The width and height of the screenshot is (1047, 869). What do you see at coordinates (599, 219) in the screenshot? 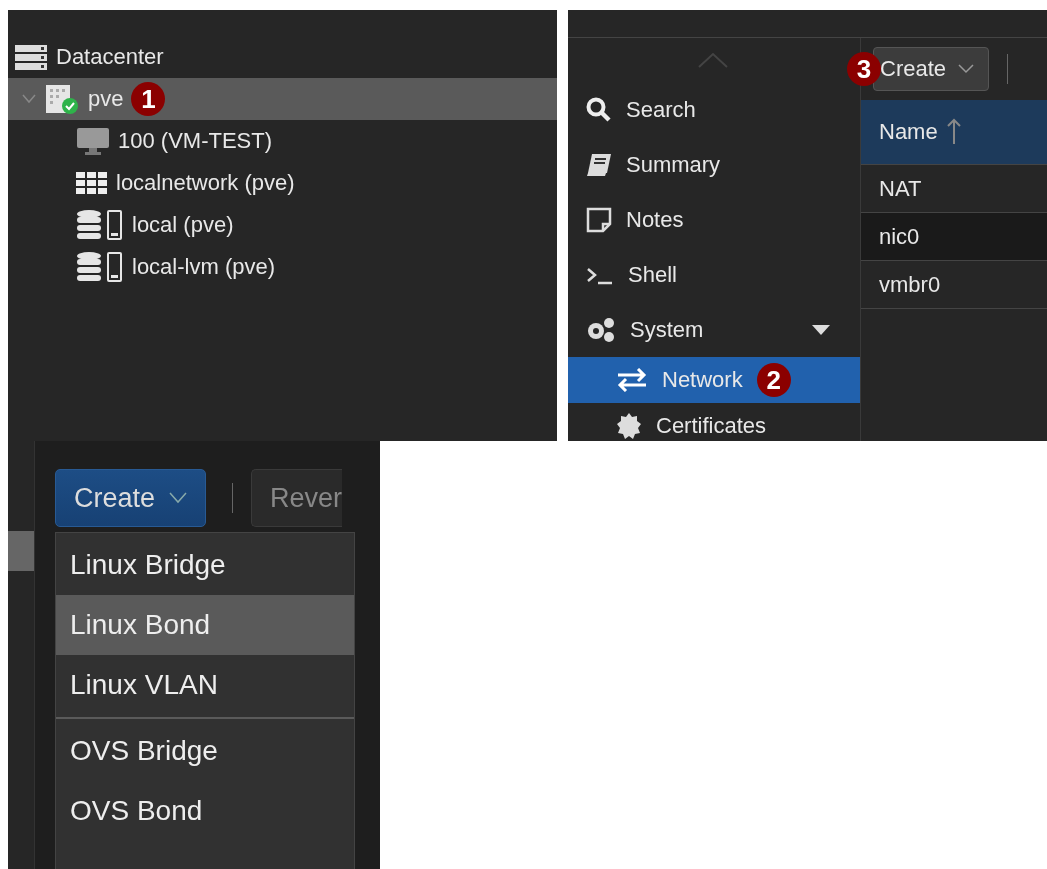
I see `note-icon` at bounding box center [599, 219].